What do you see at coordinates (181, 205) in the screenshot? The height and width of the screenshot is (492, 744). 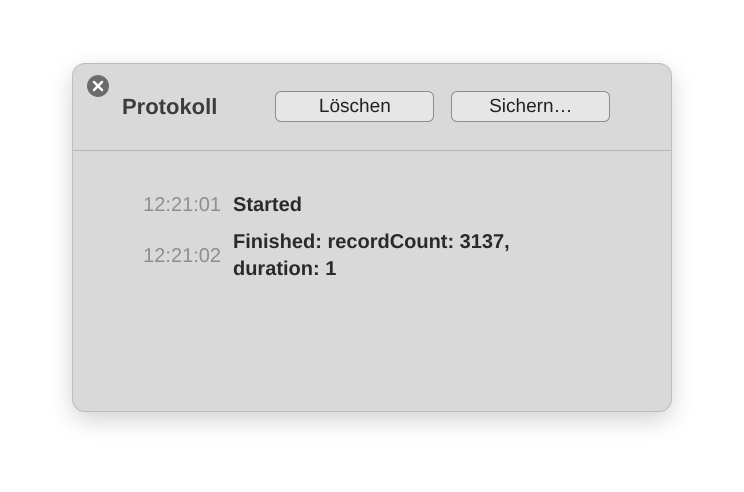 I see `log-time: 12:21:01` at bounding box center [181, 205].